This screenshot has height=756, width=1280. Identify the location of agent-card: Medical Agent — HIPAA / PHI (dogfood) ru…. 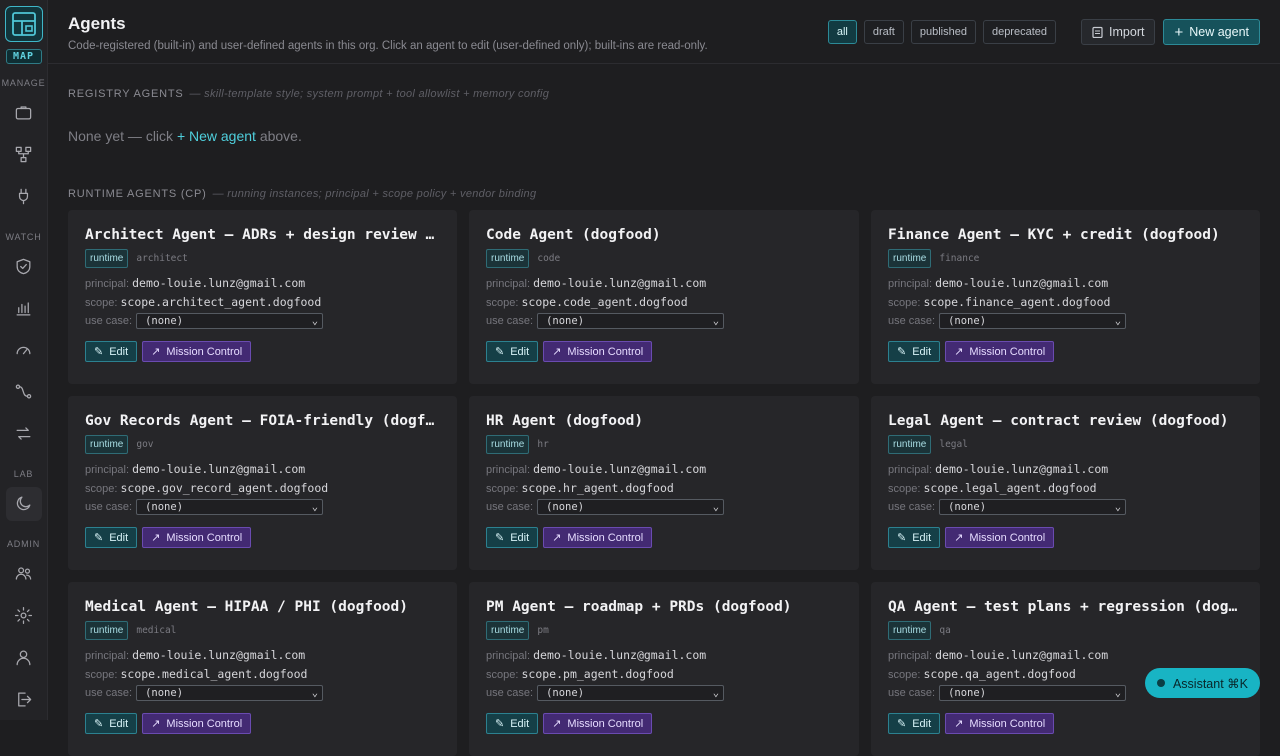
(262, 669).